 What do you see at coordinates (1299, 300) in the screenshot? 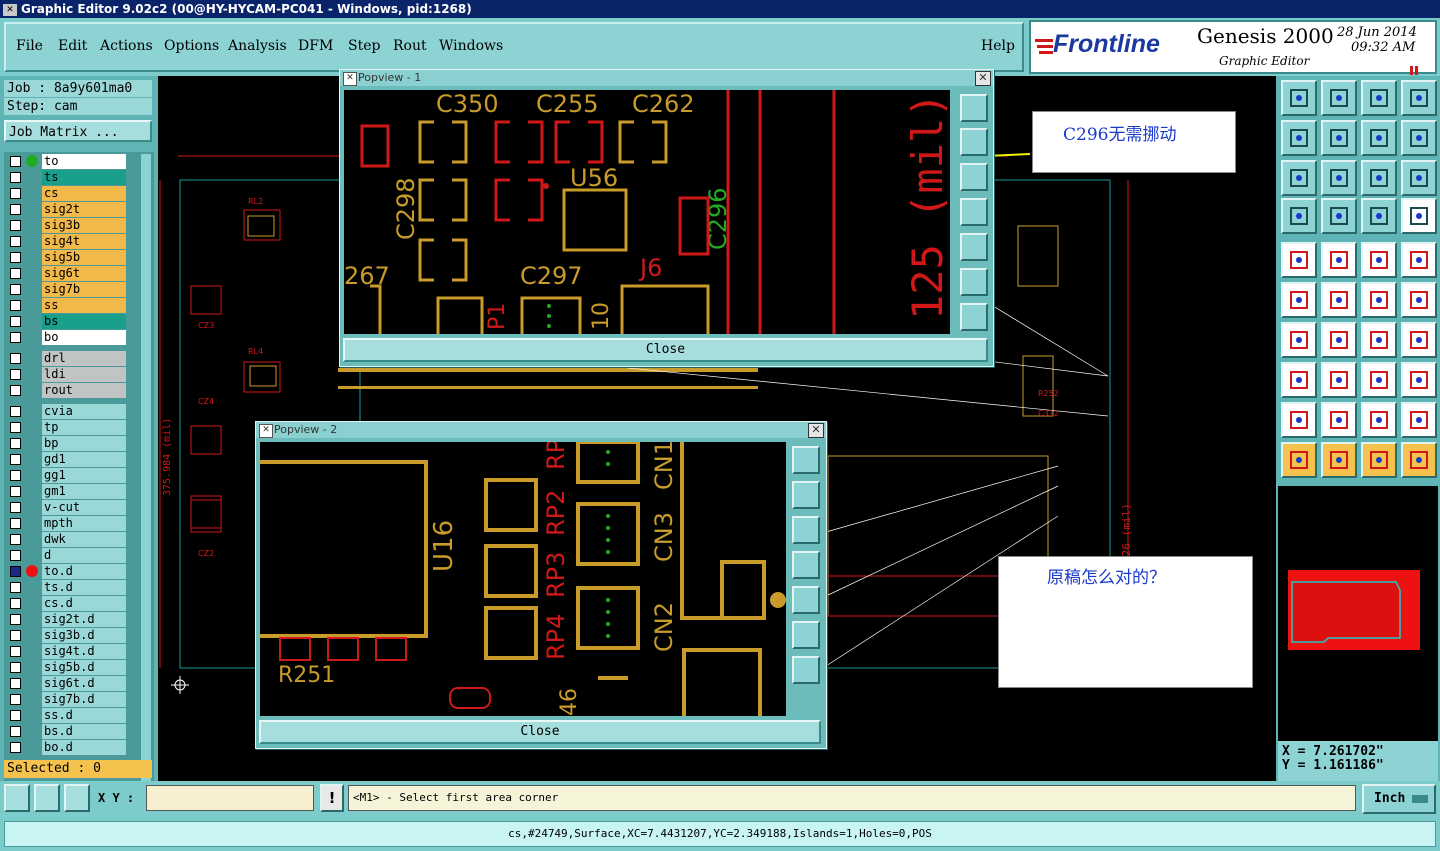
I see `connect-icon` at bounding box center [1299, 300].